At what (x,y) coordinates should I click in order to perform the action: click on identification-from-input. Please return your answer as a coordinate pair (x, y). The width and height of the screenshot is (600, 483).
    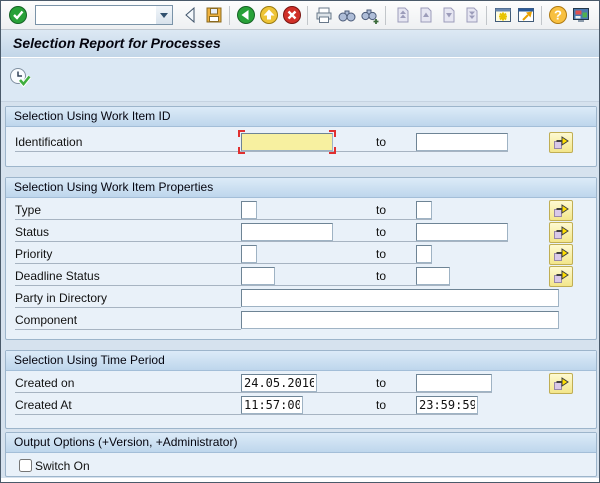
    Looking at the image, I should click on (287, 142).